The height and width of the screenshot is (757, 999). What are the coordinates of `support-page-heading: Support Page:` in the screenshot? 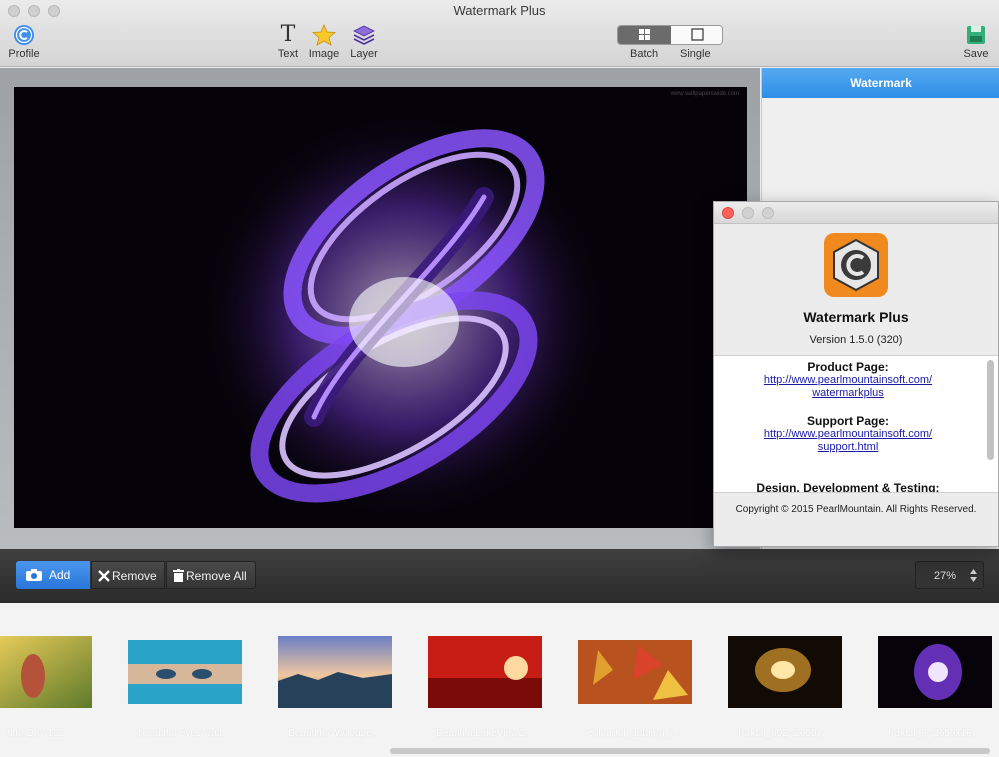 It's located at (847, 421).